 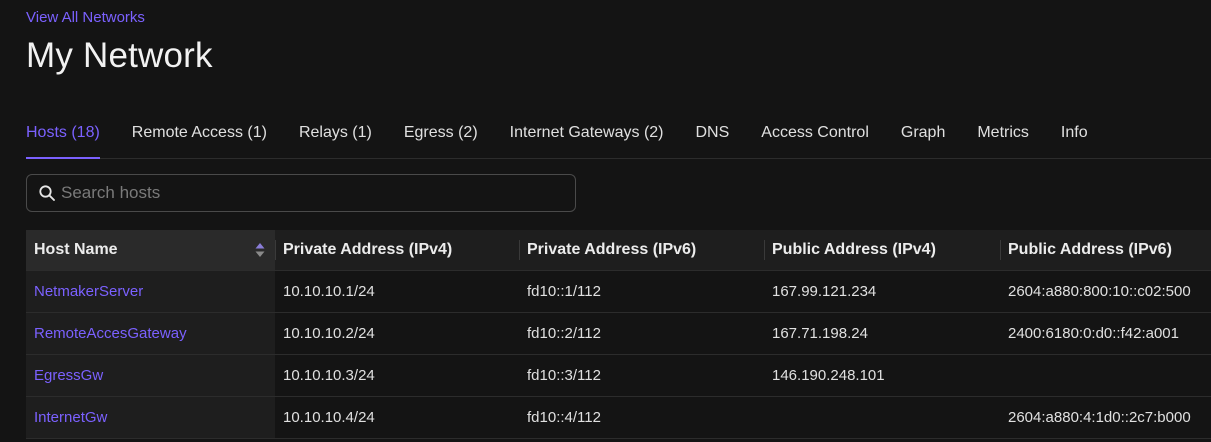 I want to click on tab-relays: Relays (1), so click(x=335, y=134).